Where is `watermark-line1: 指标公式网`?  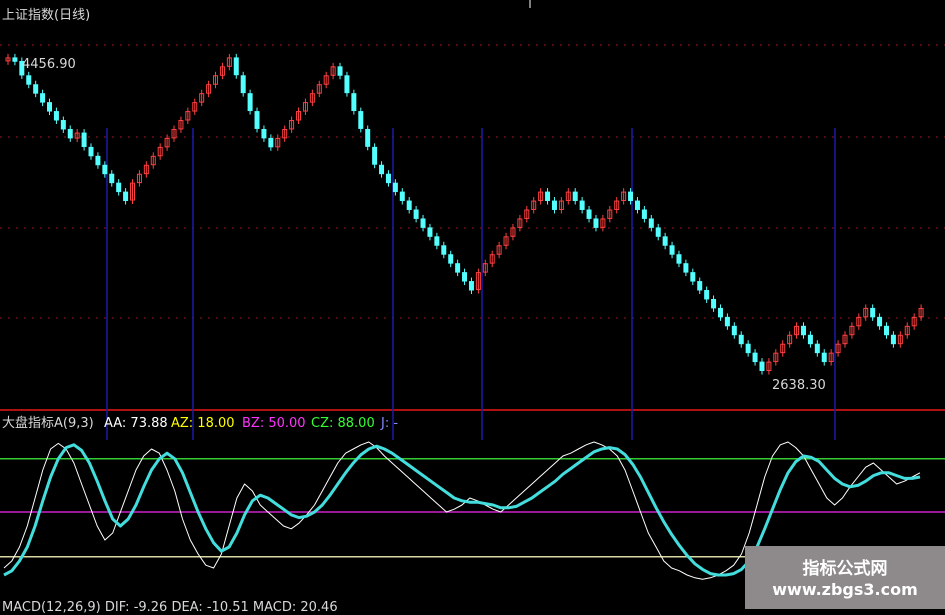
watermark-line1: 指标公式网 is located at coordinates (845, 569).